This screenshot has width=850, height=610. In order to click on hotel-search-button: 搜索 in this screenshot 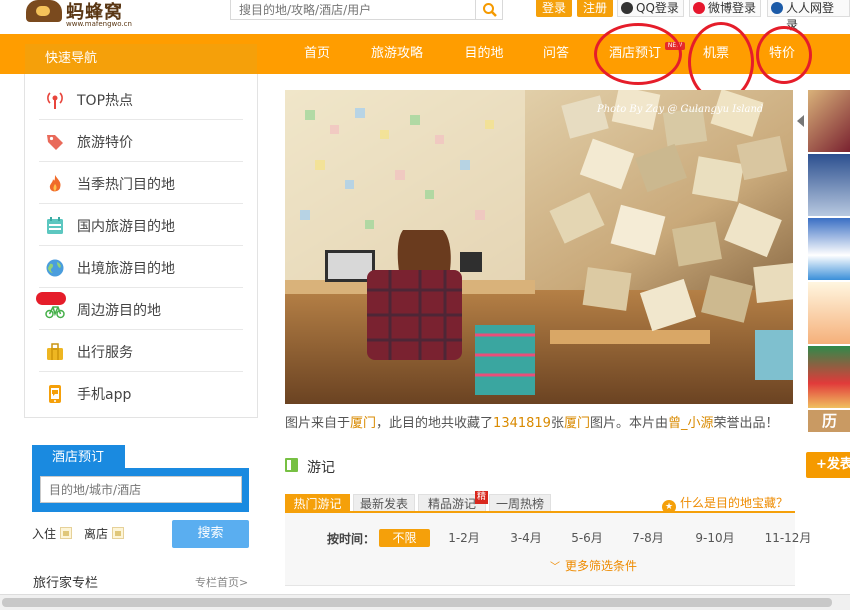, I will do `click(210, 534)`.